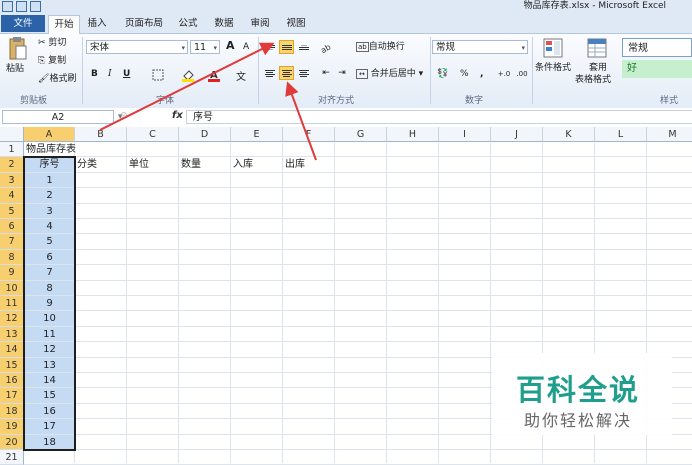 Image resolution: width=692 pixels, height=465 pixels. What do you see at coordinates (49, 134) in the screenshot?
I see `column-header-a: A` at bounding box center [49, 134].